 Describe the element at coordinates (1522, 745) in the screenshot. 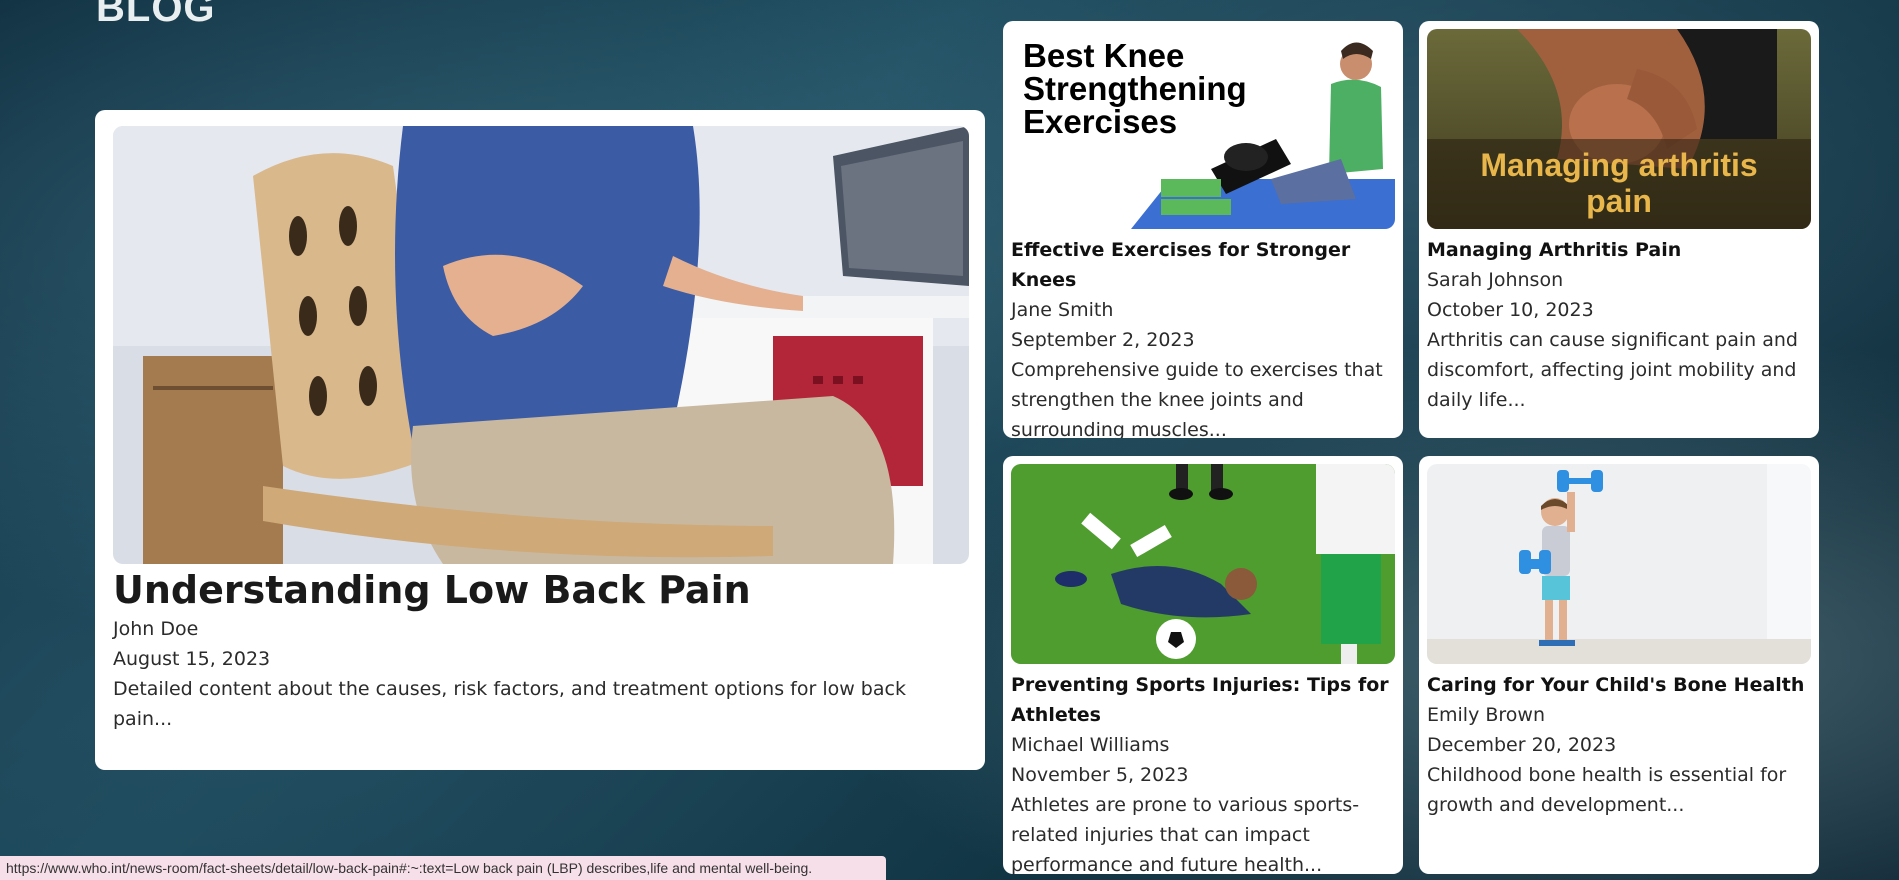

I see `post-date-child-bone-health: December 20, 2023` at that location.